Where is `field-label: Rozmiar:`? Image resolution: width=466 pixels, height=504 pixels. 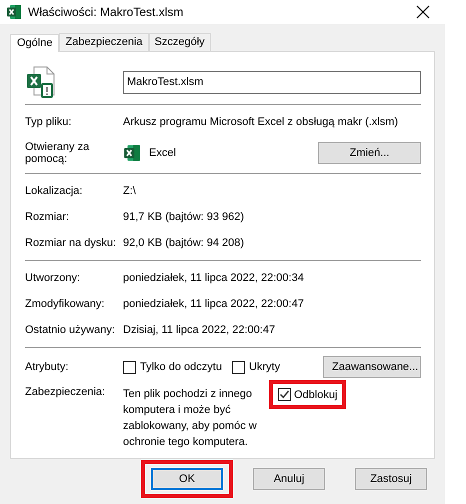 field-label: Rozmiar: is located at coordinates (47, 217).